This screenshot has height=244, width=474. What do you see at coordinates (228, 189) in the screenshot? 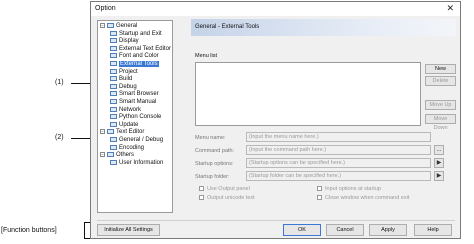
I see `checkbox-label: Use Output panel` at bounding box center [228, 189].